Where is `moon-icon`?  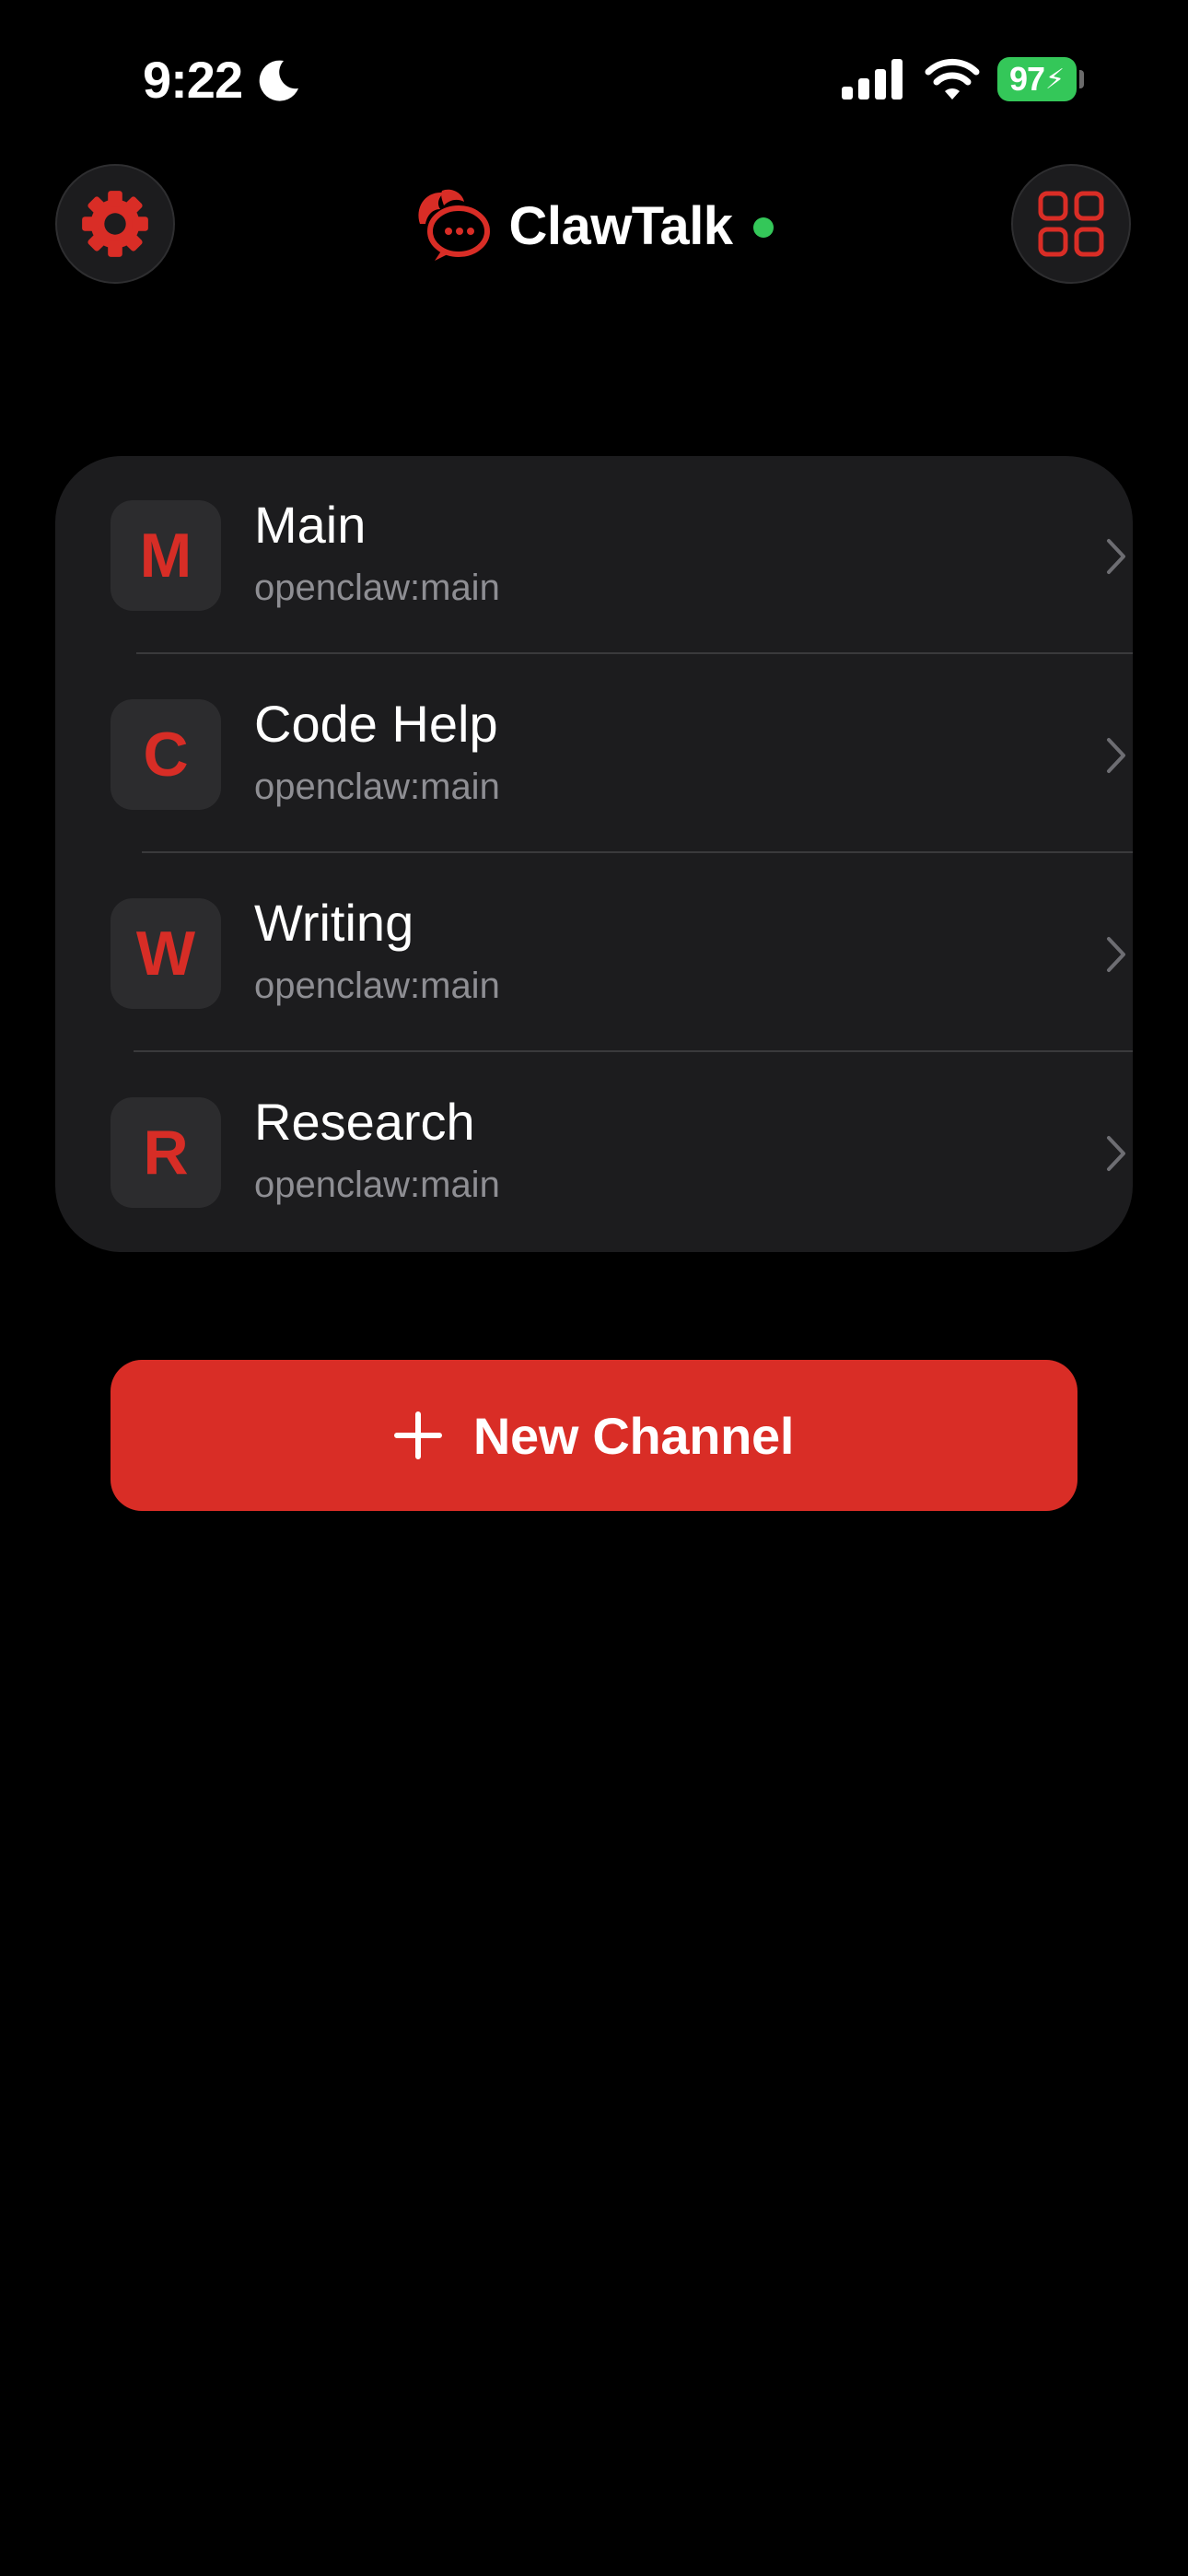 moon-icon is located at coordinates (278, 80).